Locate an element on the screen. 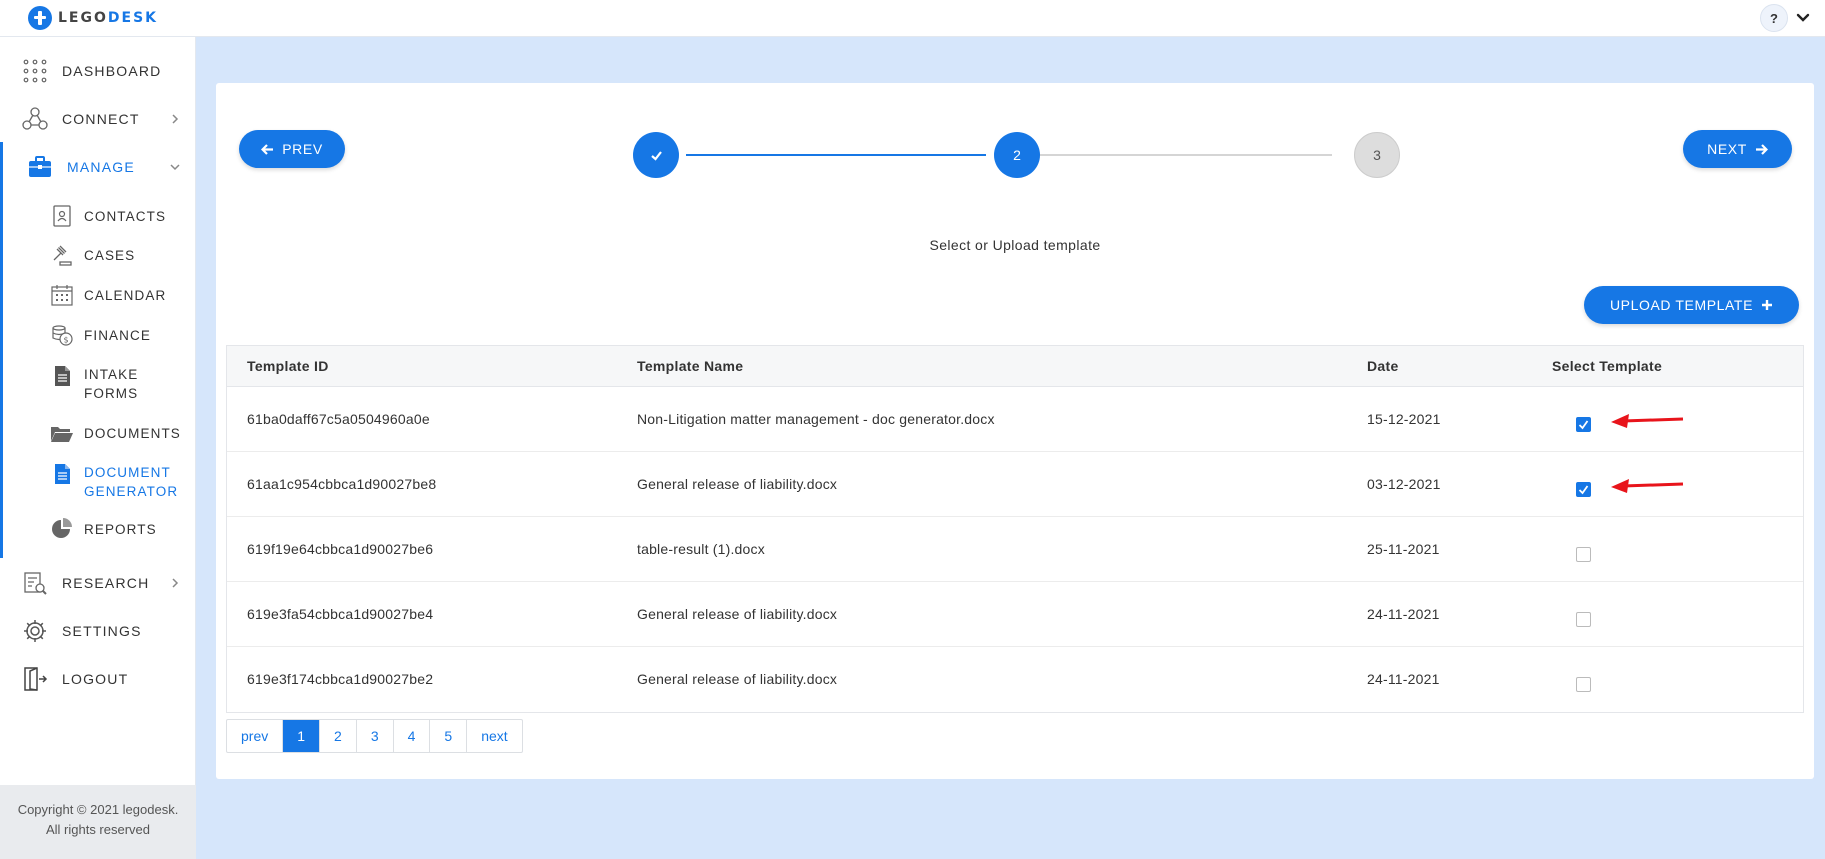  upload-template-button: UPLOAD TEMPLATE is located at coordinates (1691, 305).